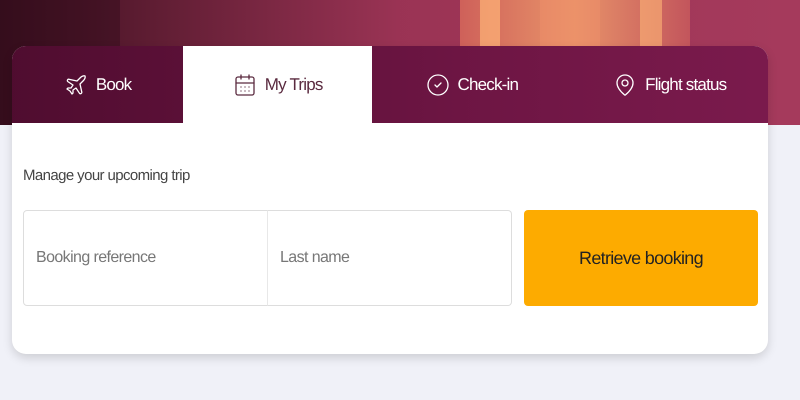 This screenshot has width=800, height=400. Describe the element at coordinates (76, 84) in the screenshot. I see `plane-icon` at that location.